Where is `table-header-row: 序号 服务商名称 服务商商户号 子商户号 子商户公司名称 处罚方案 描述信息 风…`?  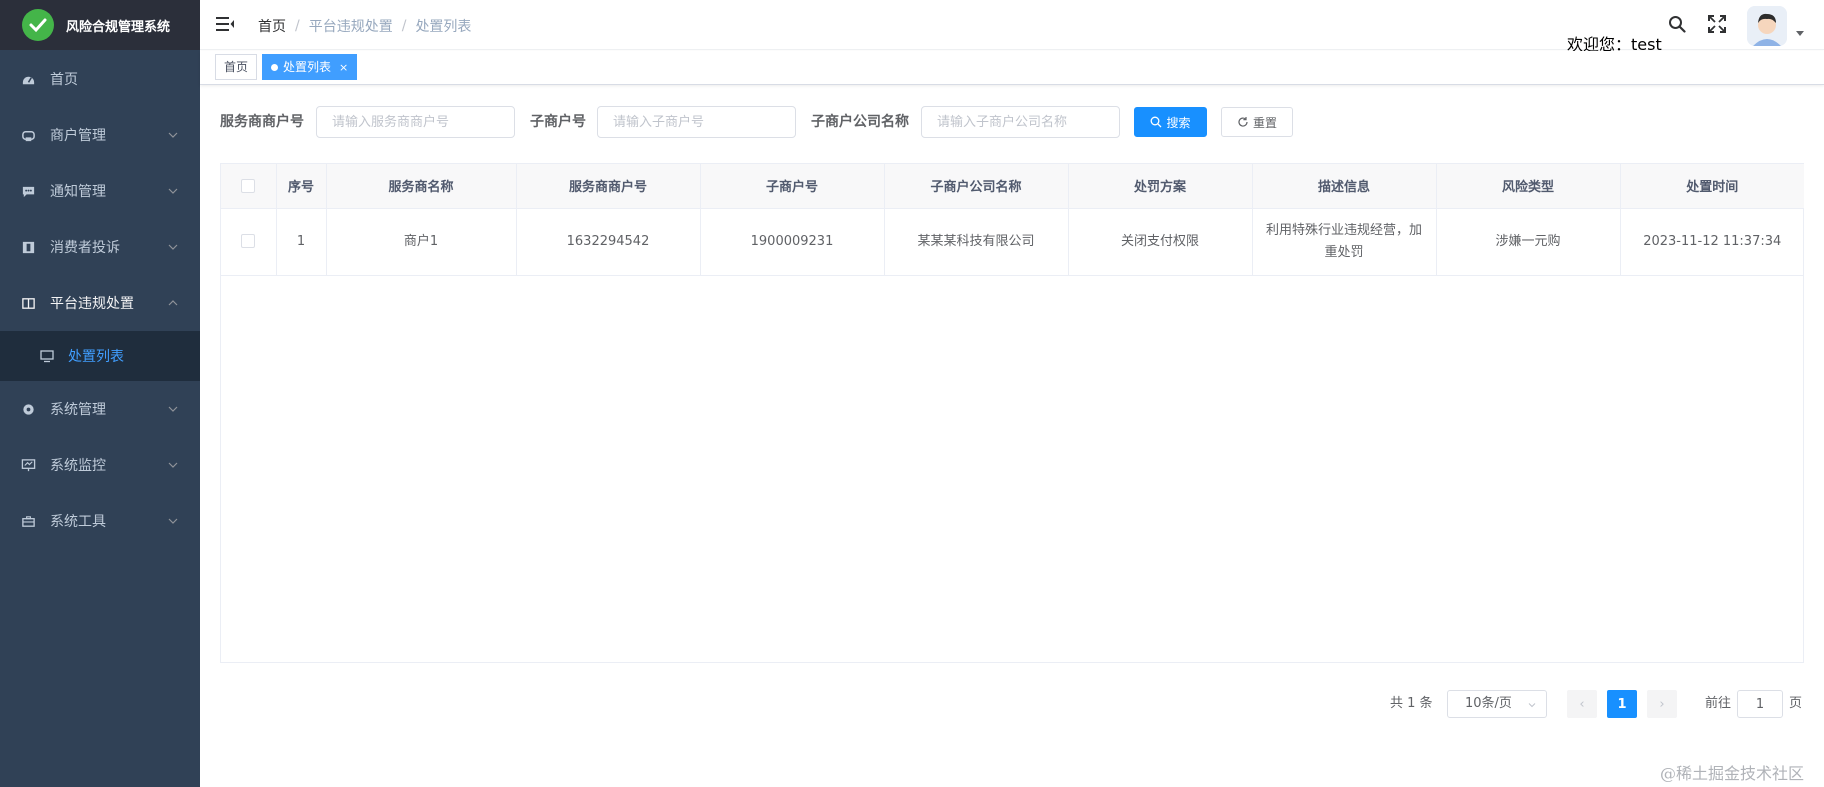 table-header-row: 序号 服务商名称 服务商商户号 子商户号 子商户公司名称 处罚方案 描述信息 风… is located at coordinates (1012, 186).